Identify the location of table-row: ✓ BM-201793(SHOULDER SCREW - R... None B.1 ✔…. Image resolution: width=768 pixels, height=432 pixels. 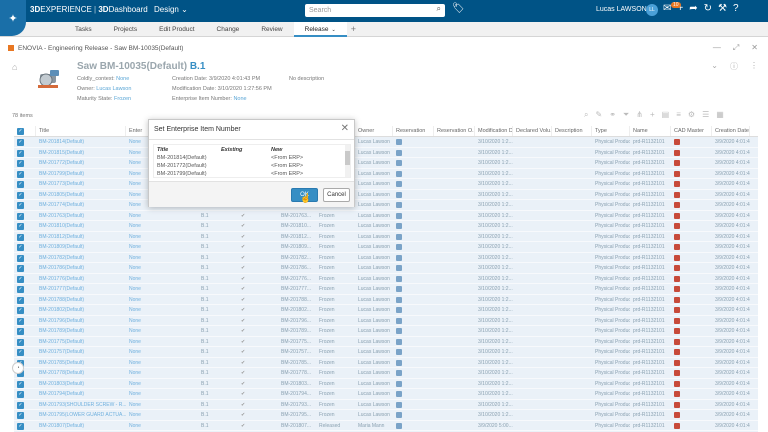
(386, 404).